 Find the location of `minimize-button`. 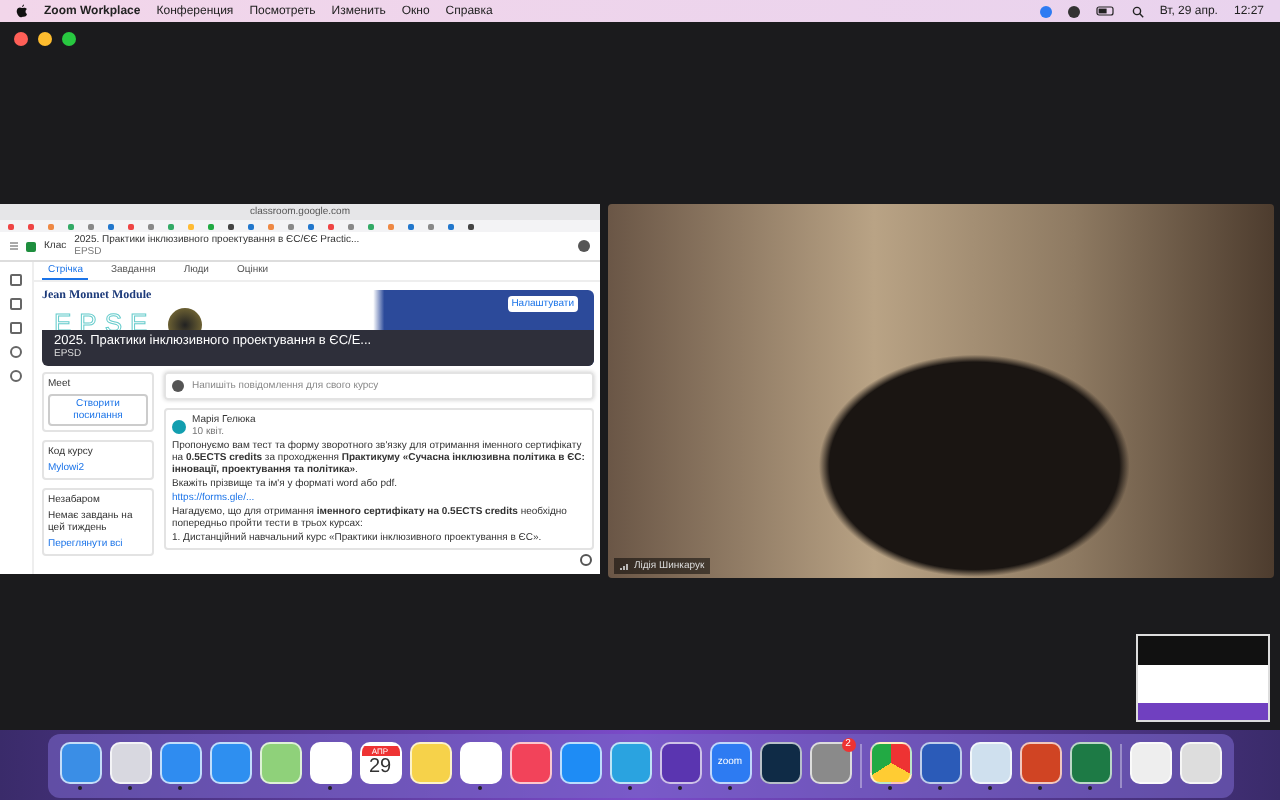

minimize-button is located at coordinates (45, 39).